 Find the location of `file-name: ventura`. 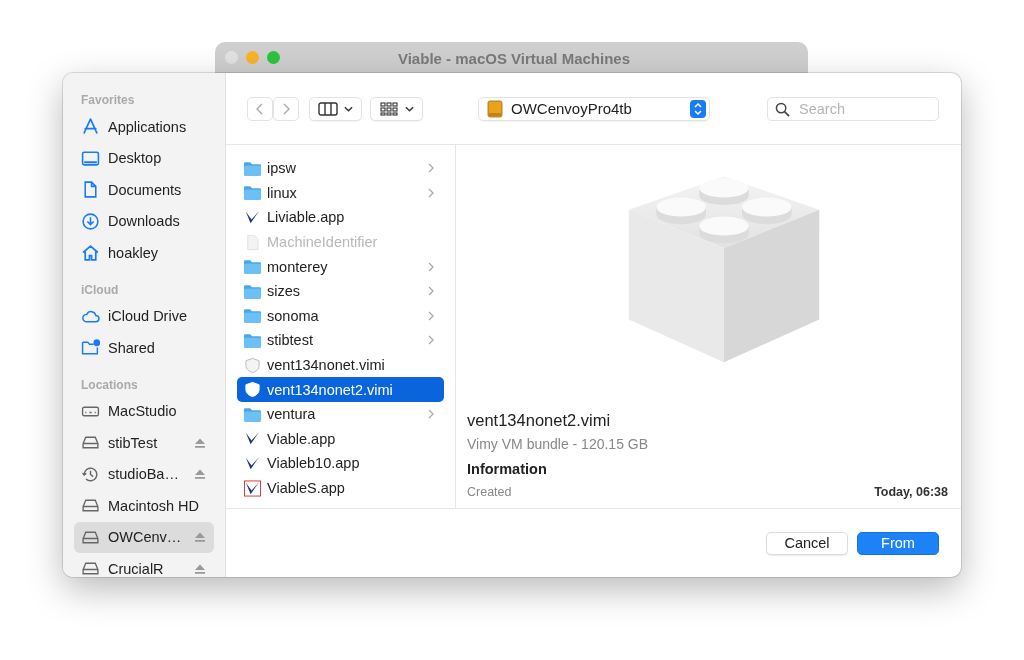

file-name: ventura is located at coordinates (292, 414).